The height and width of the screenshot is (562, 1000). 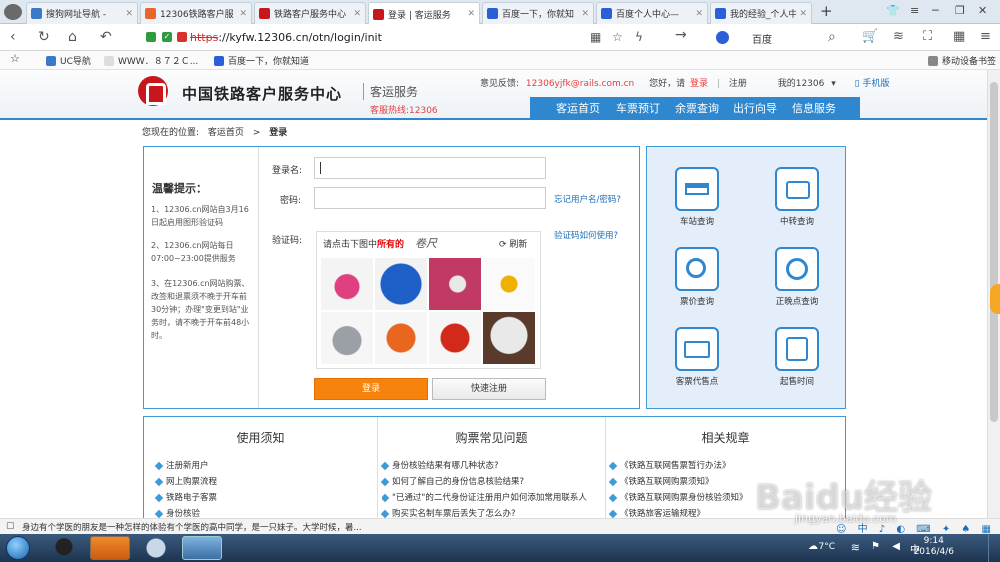 I want to click on service-transfer-query: 中转查询, so click(x=797, y=197).